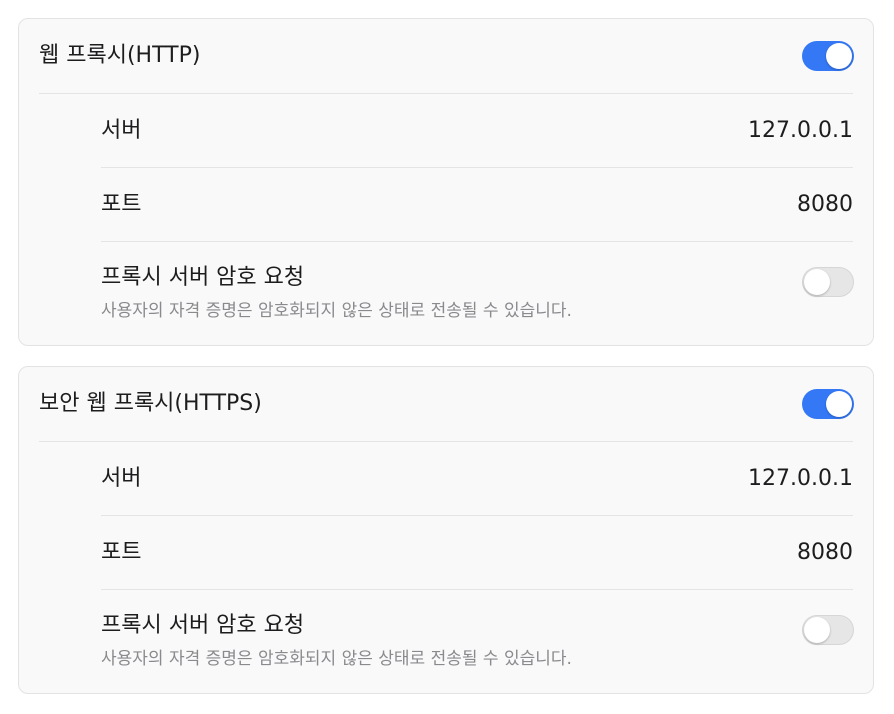 The image size is (894, 714). Describe the element at coordinates (446, 56) in the screenshot. I see `http-proxy-header: 웹 프록시(HTTP)` at that location.